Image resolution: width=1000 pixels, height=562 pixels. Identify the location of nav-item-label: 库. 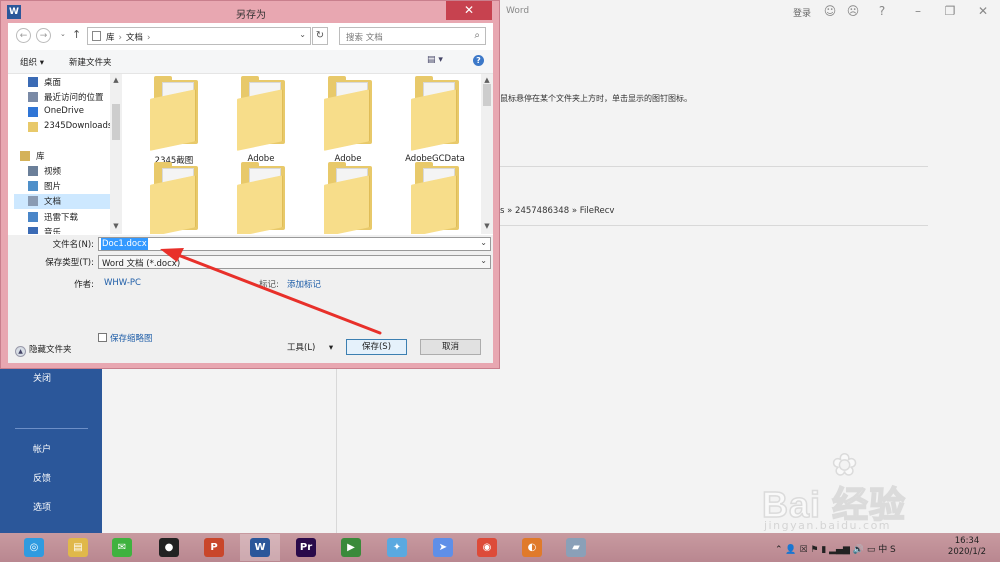
(40, 157).